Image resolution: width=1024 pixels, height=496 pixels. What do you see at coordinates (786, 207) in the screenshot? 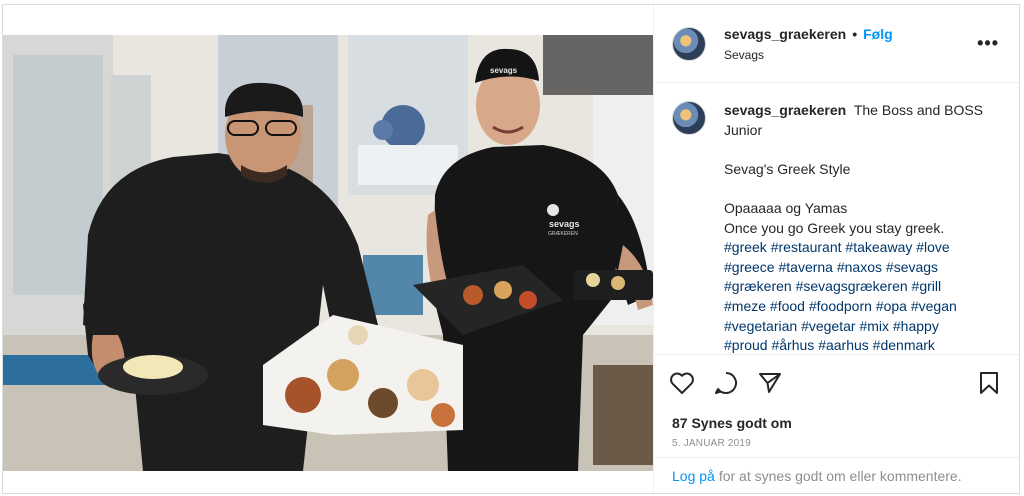
I see `caption-line: Opaaaaa og Yamas` at bounding box center [786, 207].